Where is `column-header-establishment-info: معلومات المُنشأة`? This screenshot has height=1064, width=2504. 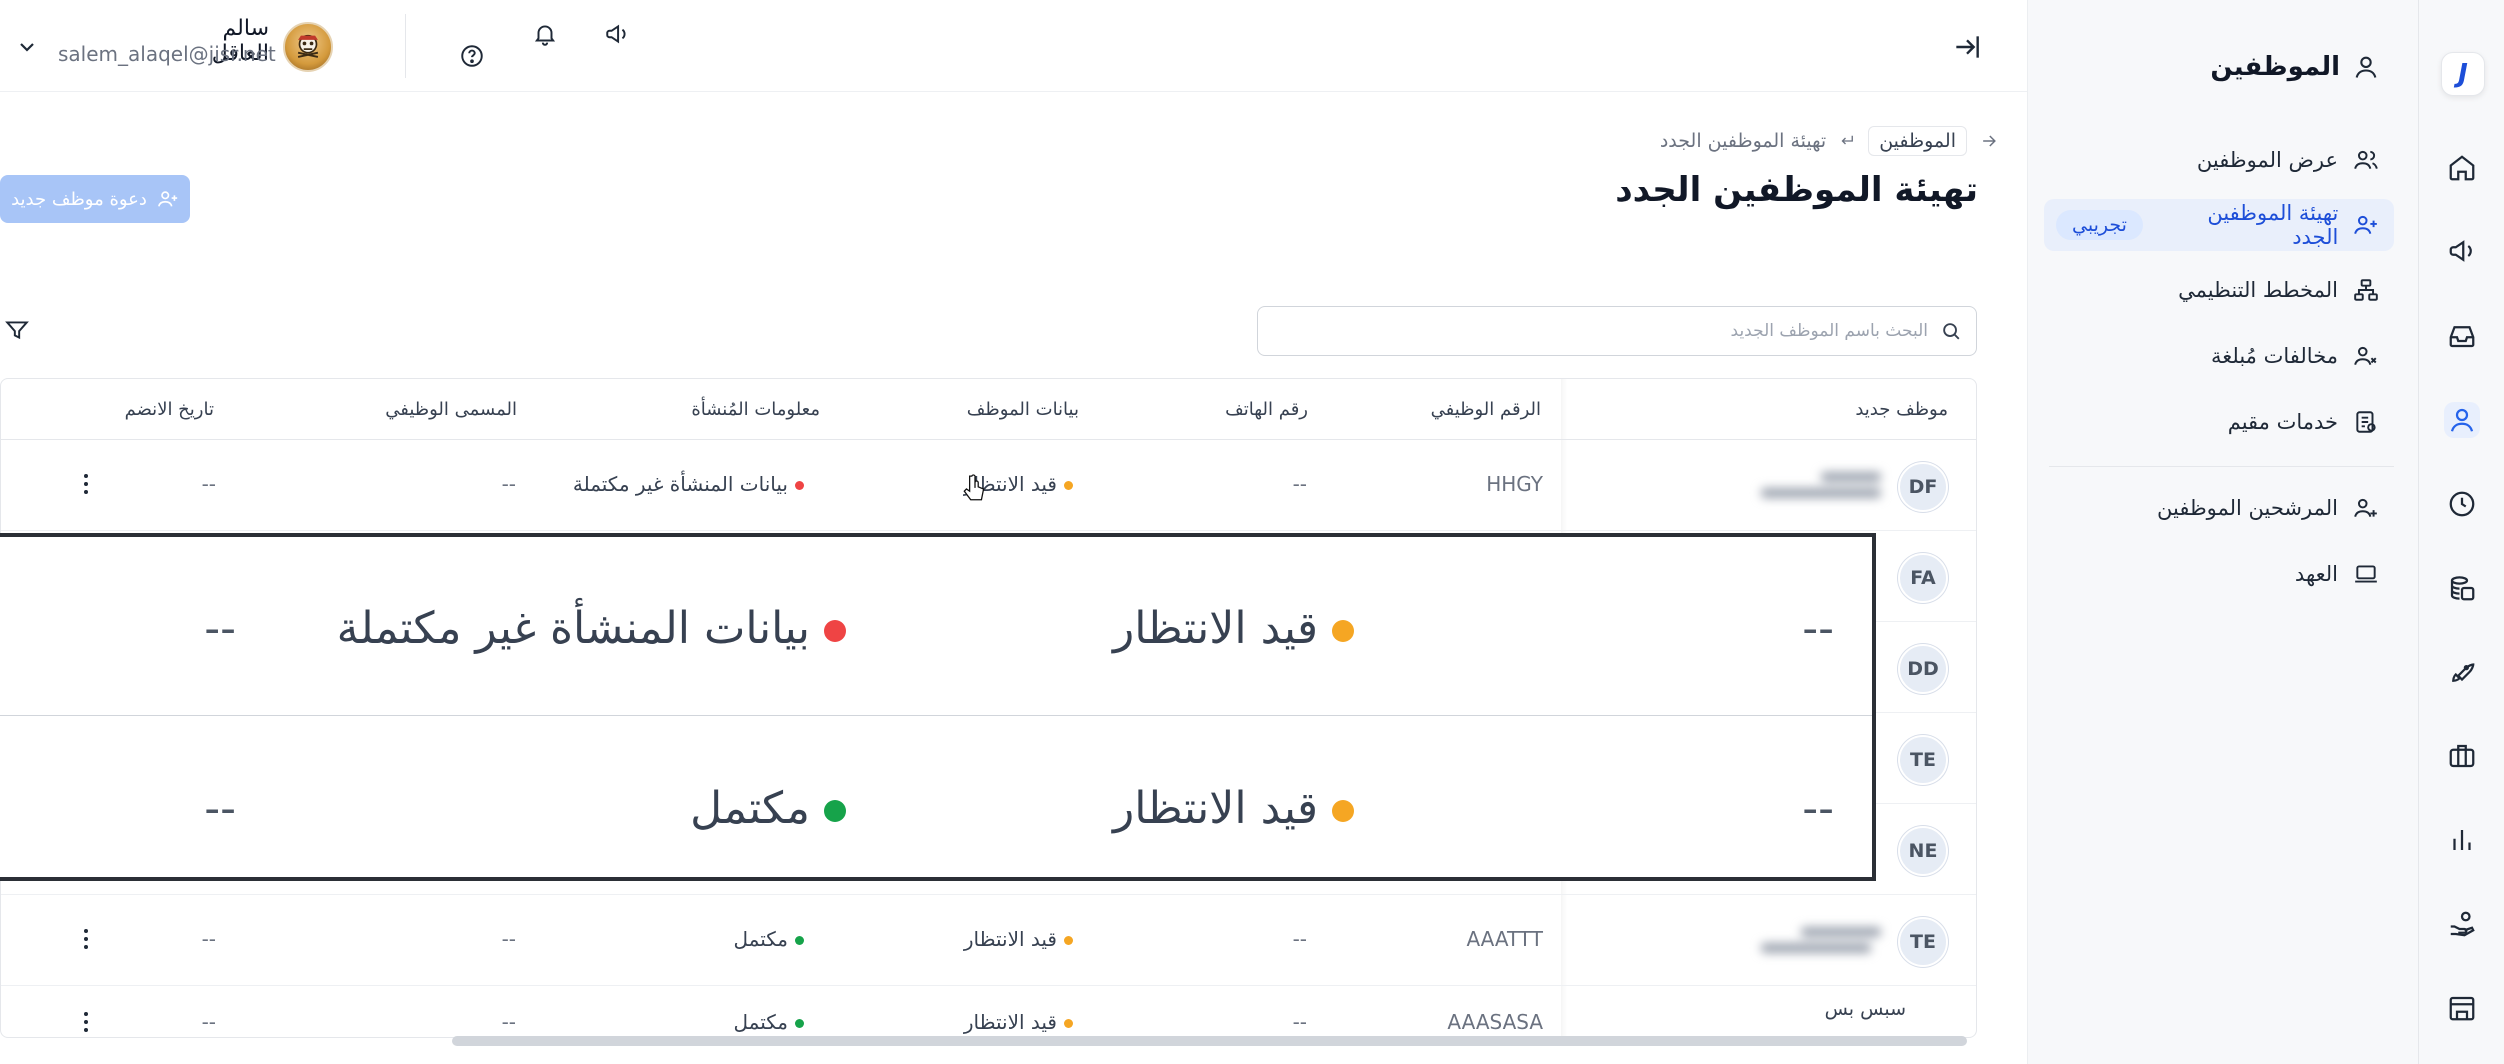
column-header-establishment-info: معلومات المُنشأة is located at coordinates (755, 409).